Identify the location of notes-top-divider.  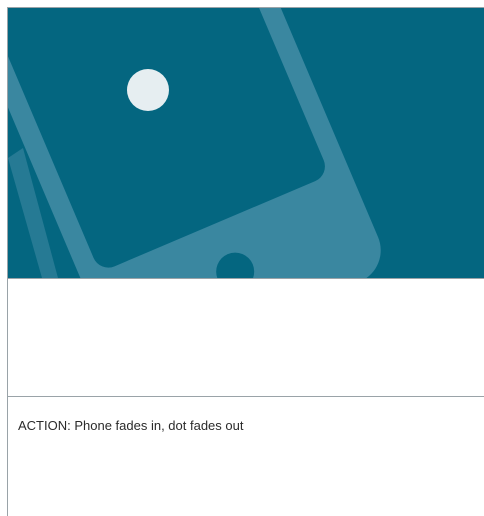
(246, 396).